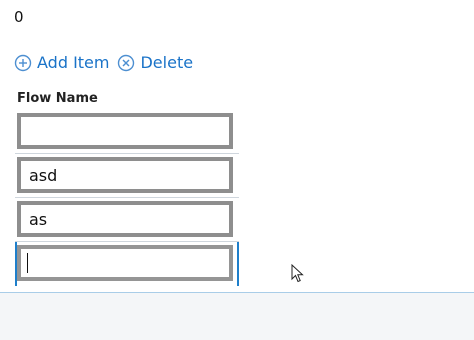  What do you see at coordinates (297, 273) in the screenshot?
I see `mouse-pointer-icon` at bounding box center [297, 273].